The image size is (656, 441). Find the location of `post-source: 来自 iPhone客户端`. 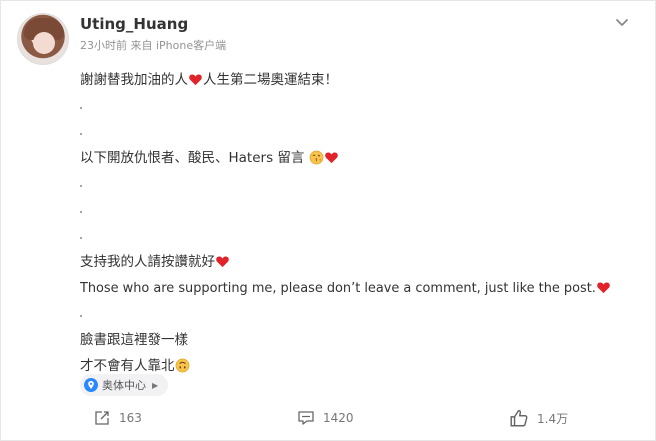

post-source: 来自 iPhone客户端 is located at coordinates (178, 45).